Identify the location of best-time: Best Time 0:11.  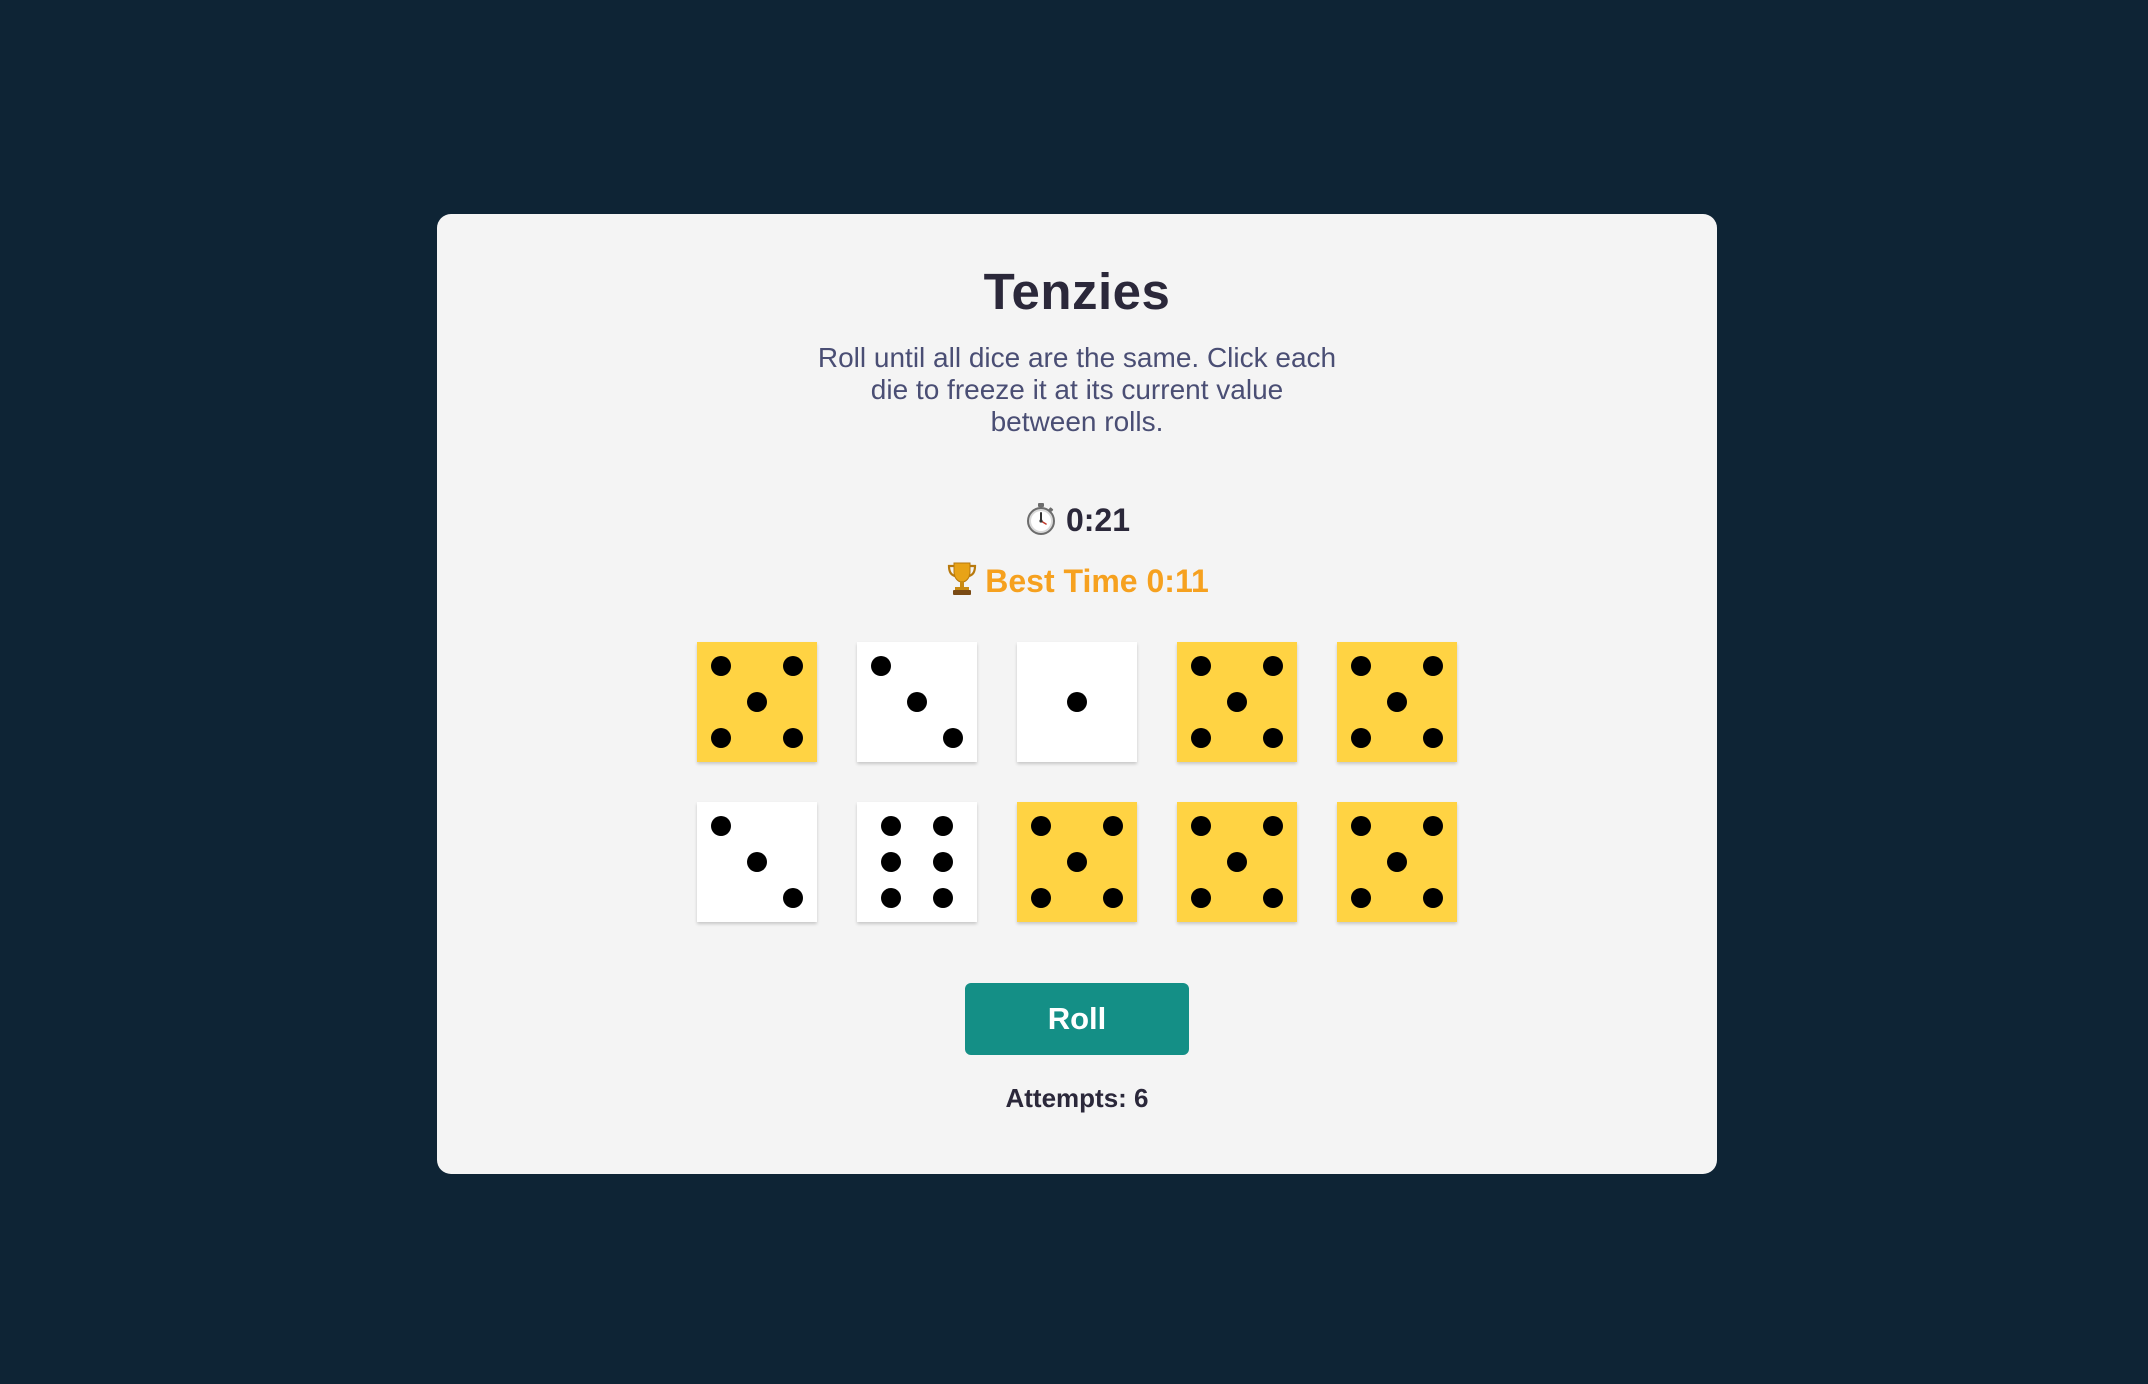
(1077, 580).